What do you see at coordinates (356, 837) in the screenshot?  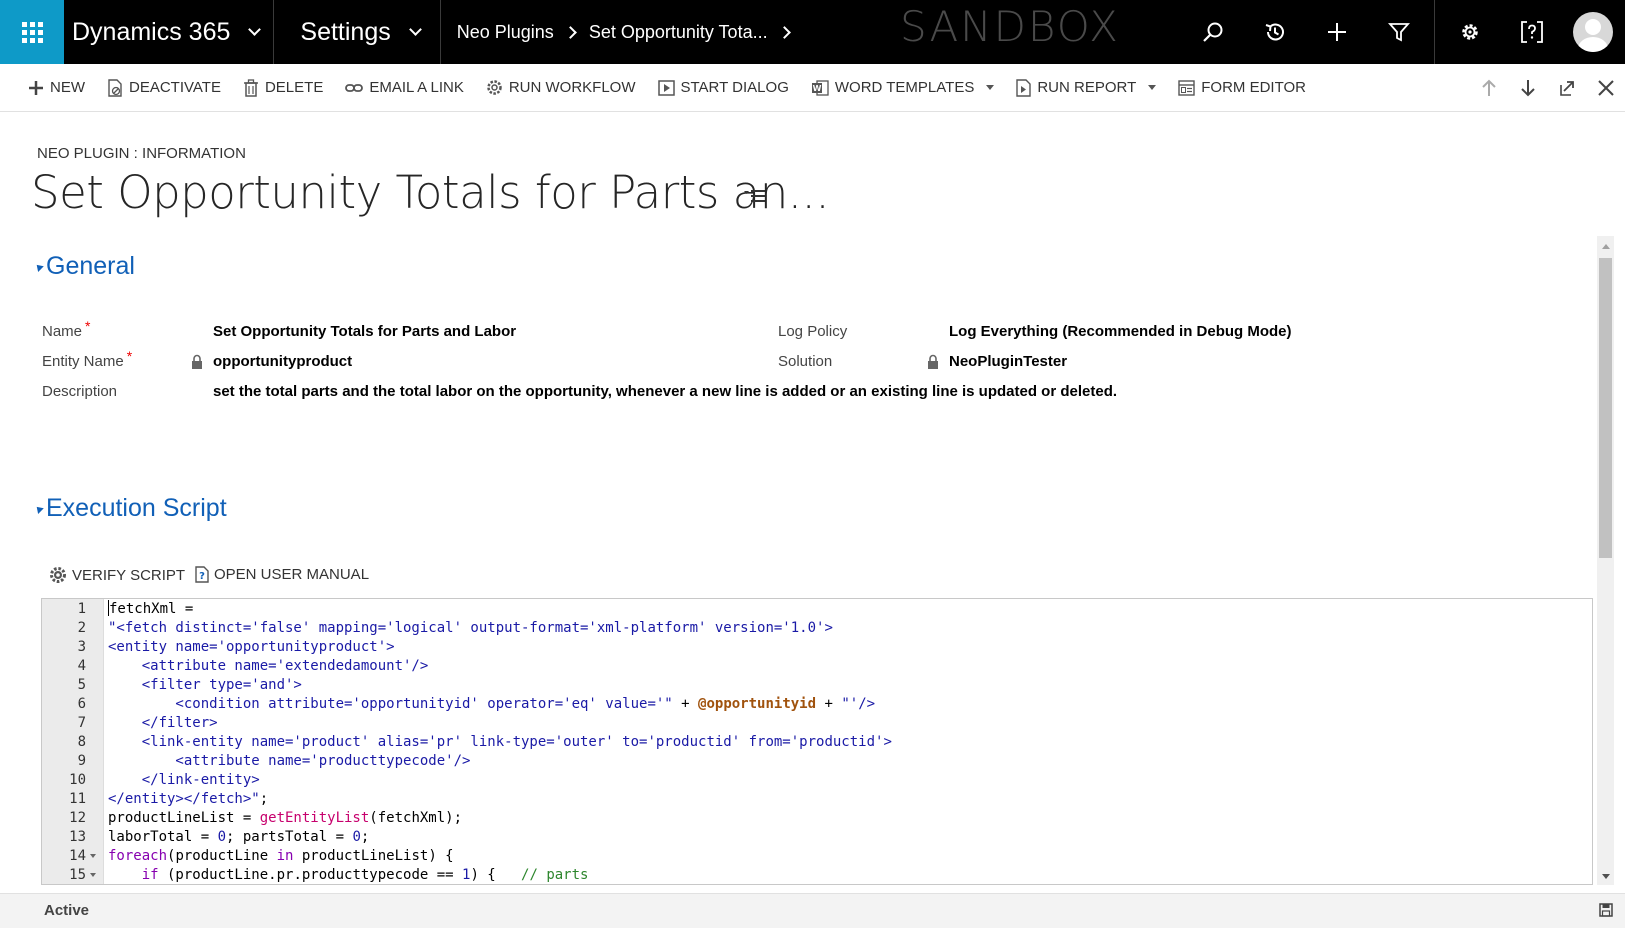 I see `code-token: 0` at bounding box center [356, 837].